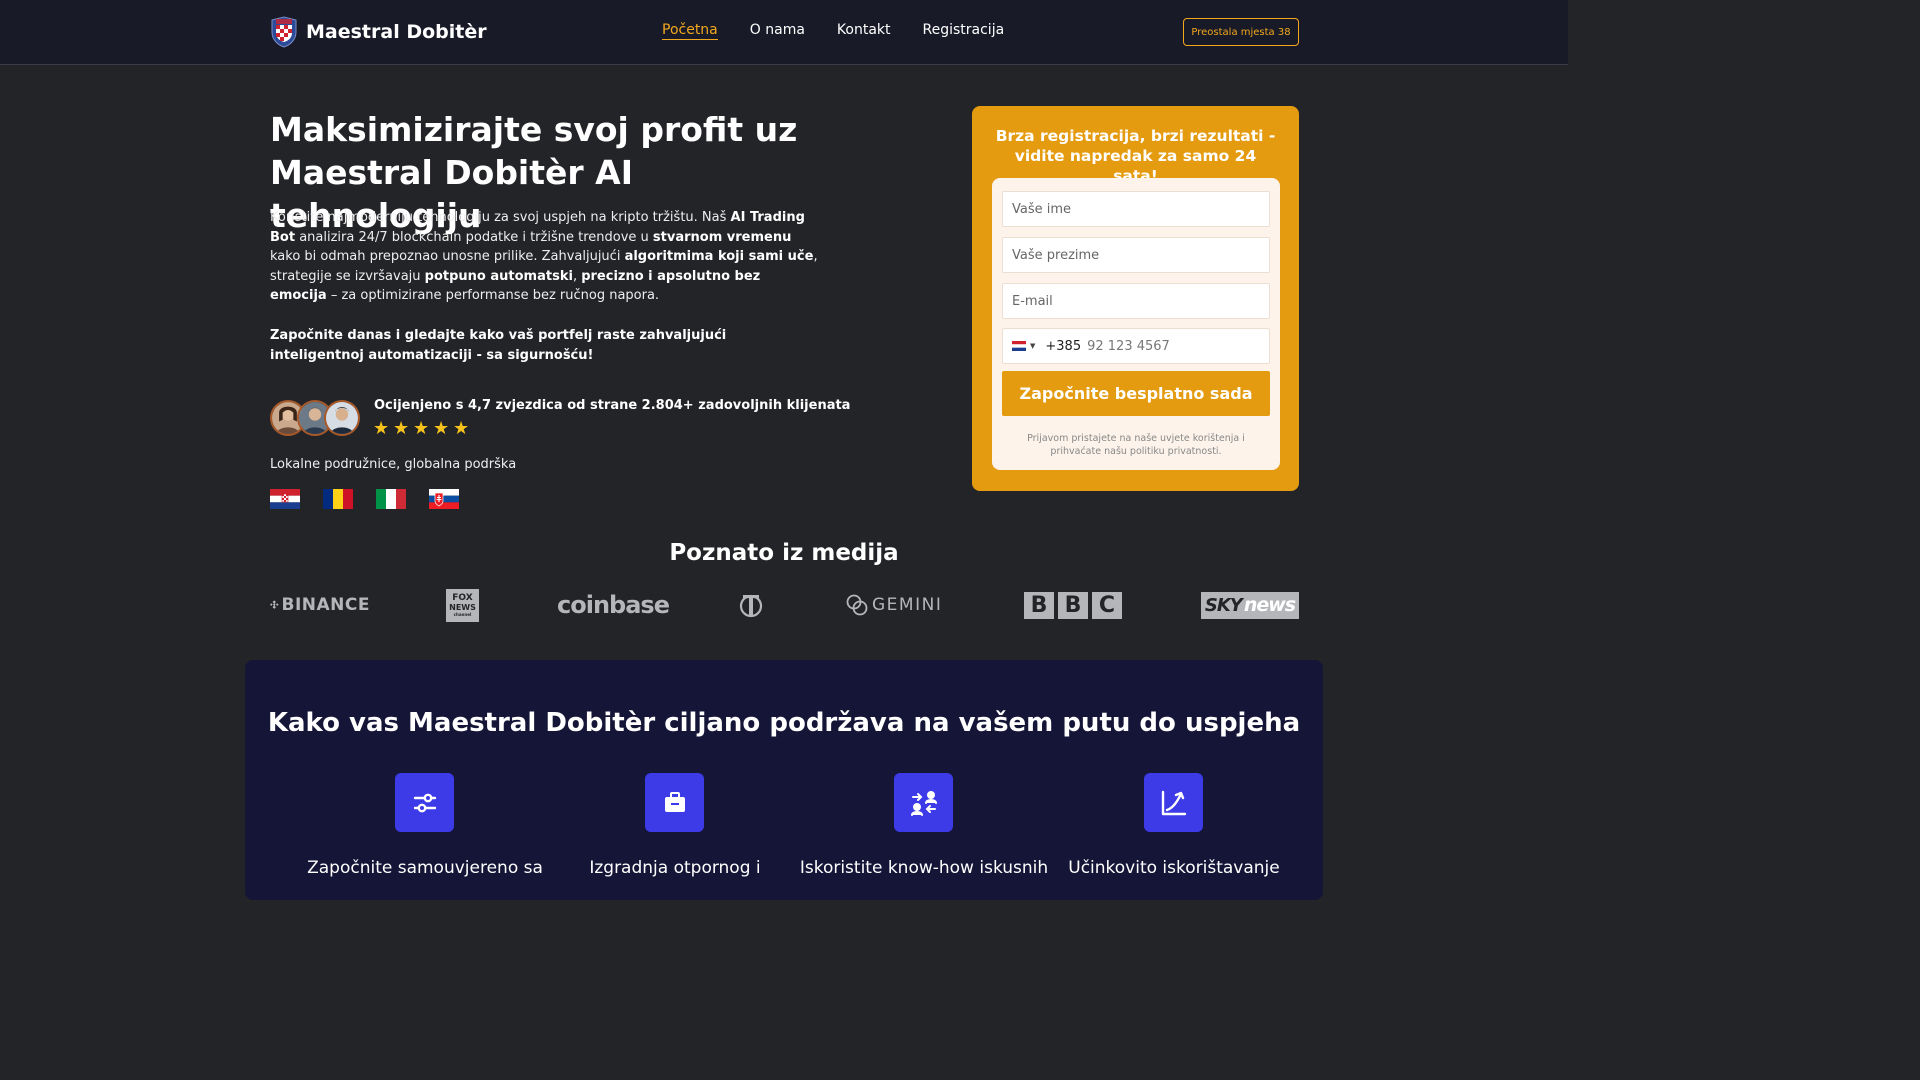 This screenshot has height=1080, width=1920. What do you see at coordinates (1136, 393) in the screenshot?
I see `start-free-button: Započnite besplatno sada` at bounding box center [1136, 393].